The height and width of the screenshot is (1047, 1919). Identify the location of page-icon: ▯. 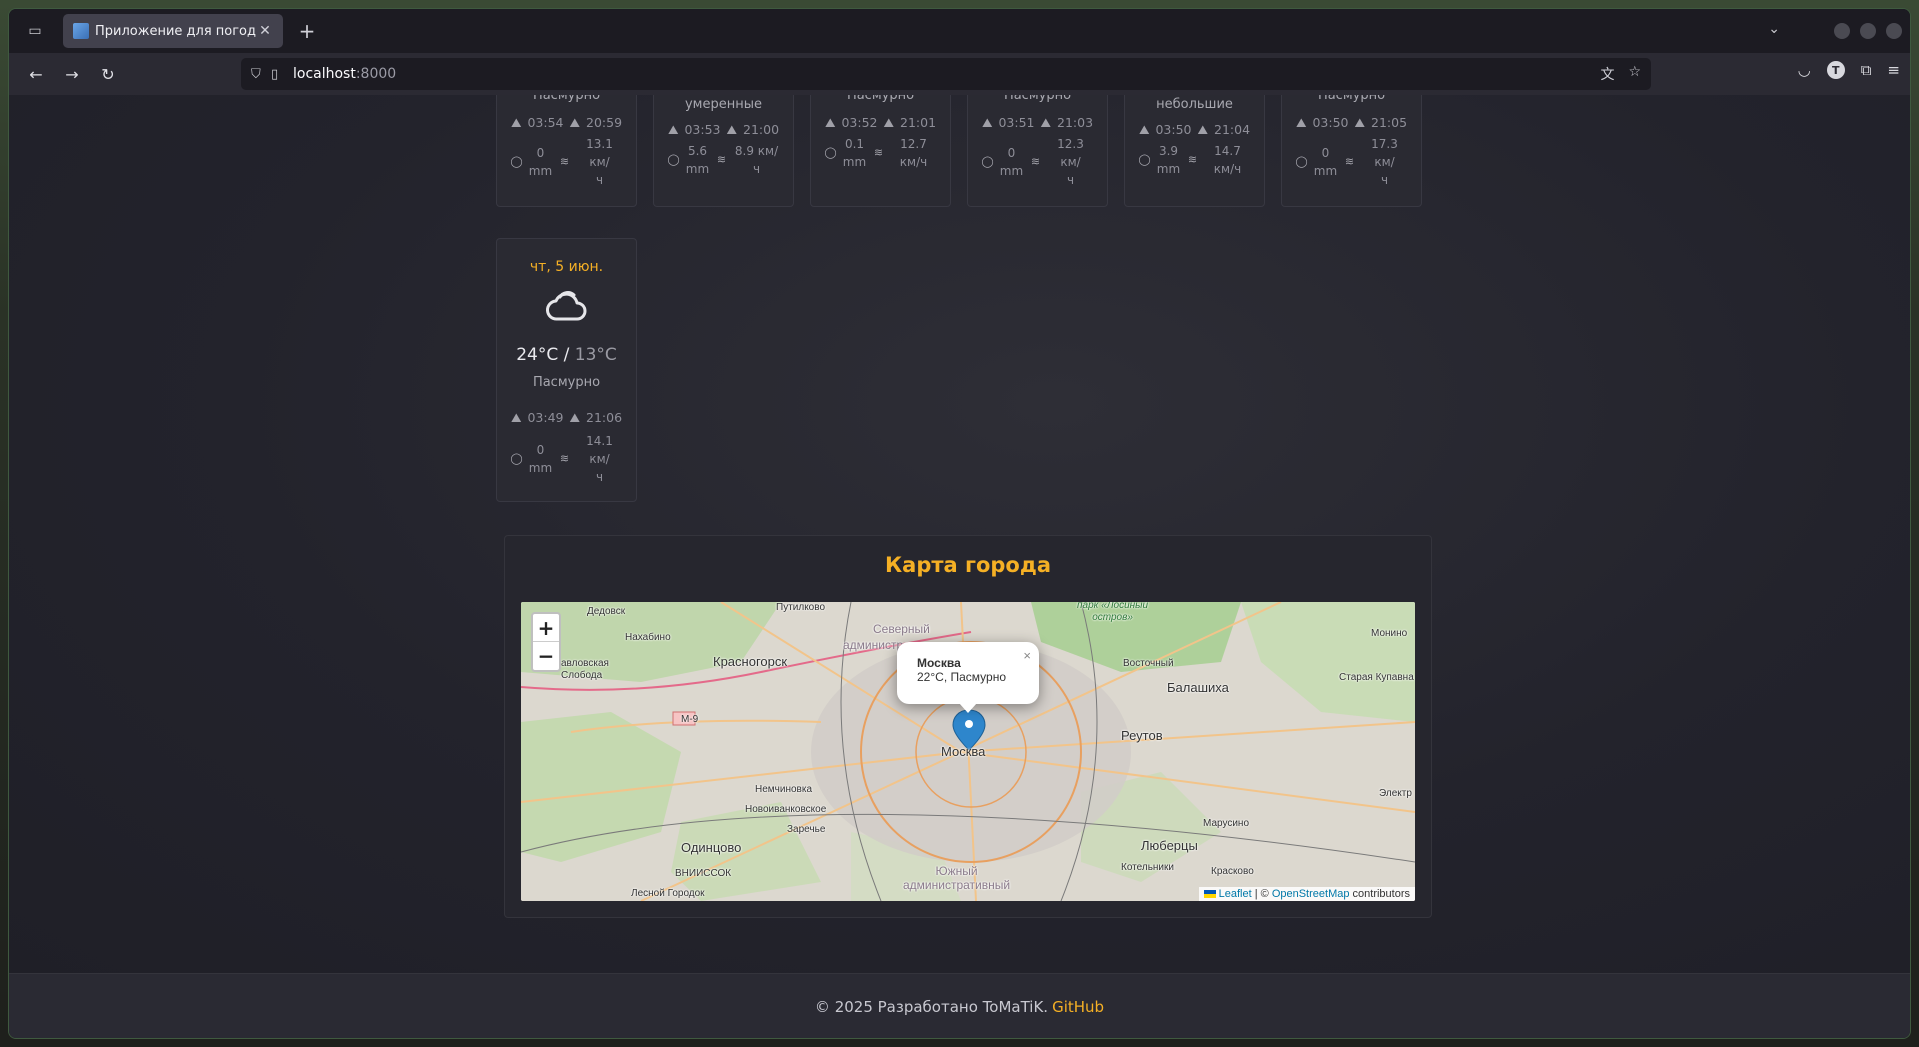
(275, 74).